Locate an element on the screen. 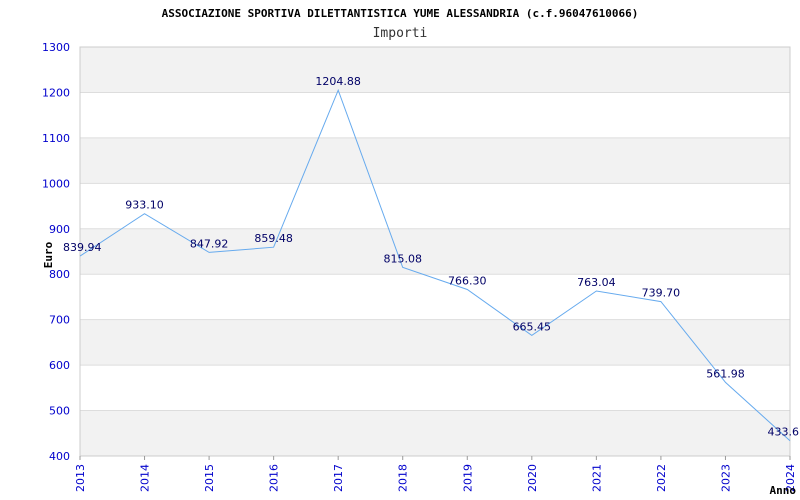  data-label: 859.48 is located at coordinates (273, 238).